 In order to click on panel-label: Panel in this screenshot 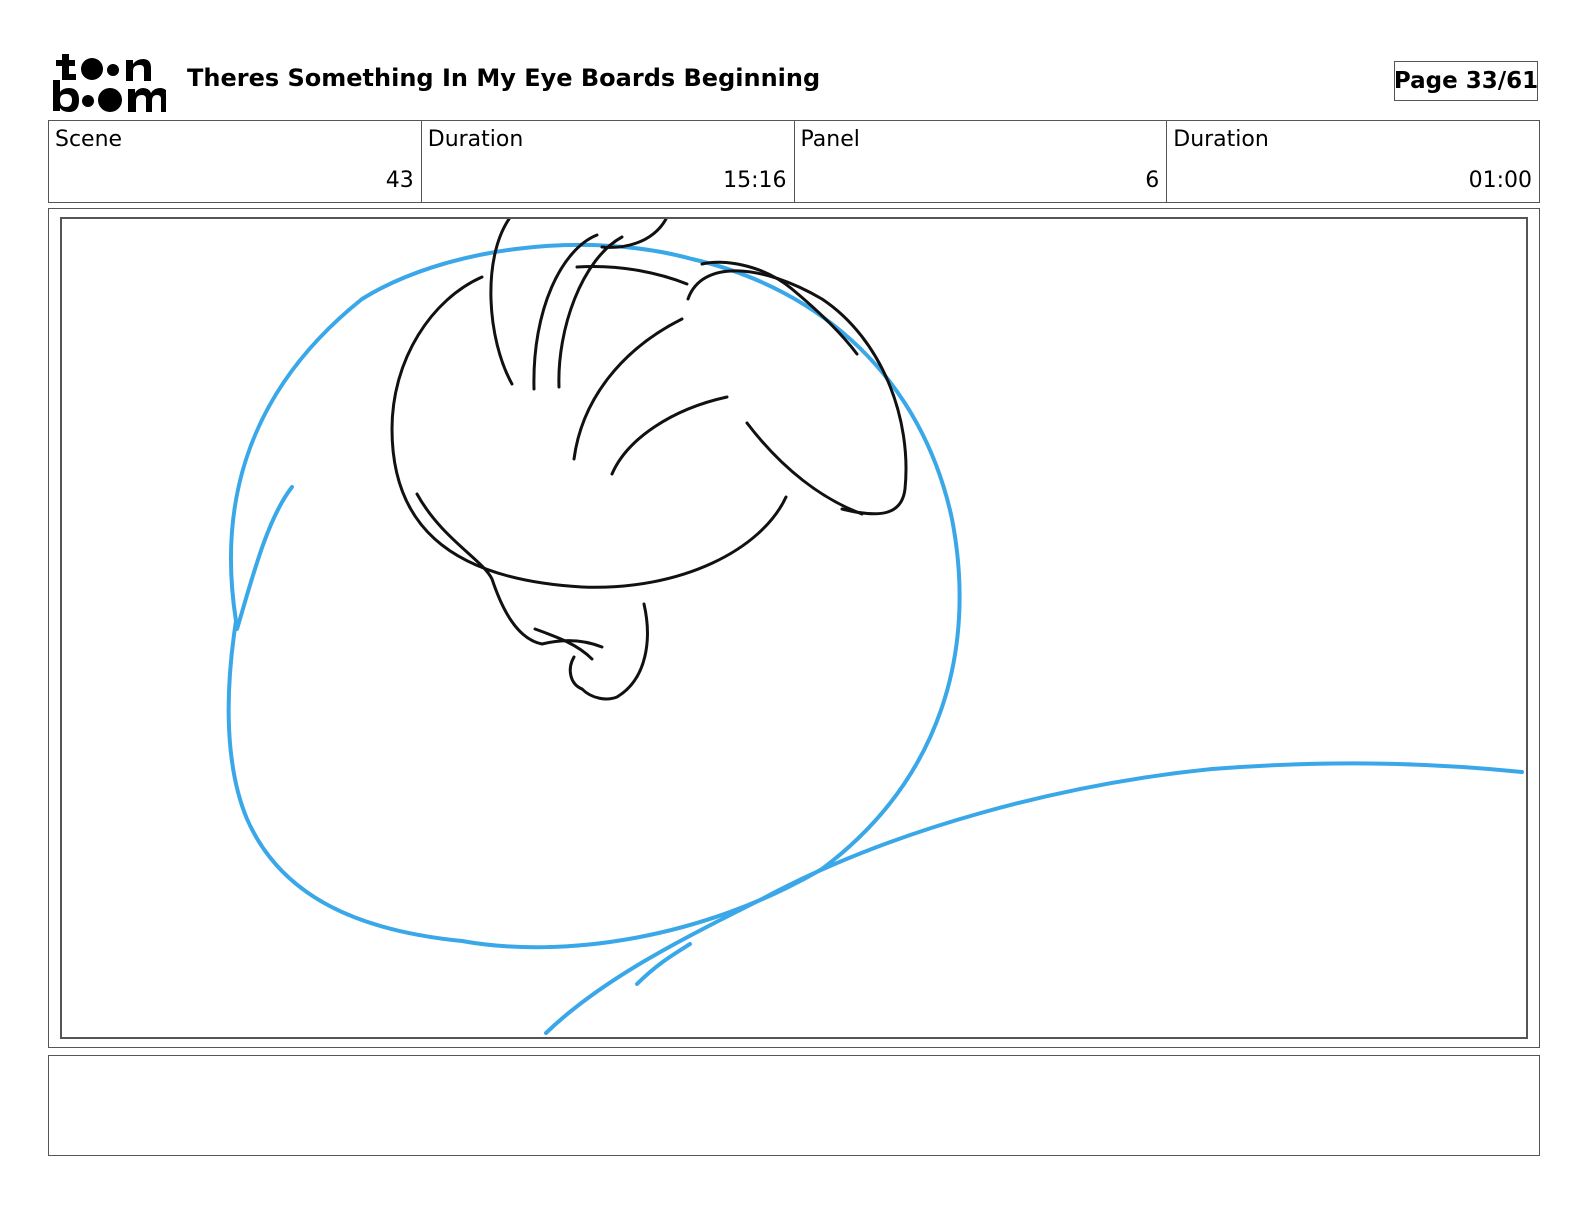, I will do `click(830, 139)`.